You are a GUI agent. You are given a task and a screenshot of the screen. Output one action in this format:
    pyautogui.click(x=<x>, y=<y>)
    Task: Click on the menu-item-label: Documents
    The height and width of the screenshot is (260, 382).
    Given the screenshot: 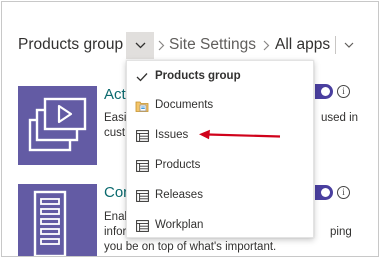 What is the action you would take?
    pyautogui.click(x=184, y=105)
    